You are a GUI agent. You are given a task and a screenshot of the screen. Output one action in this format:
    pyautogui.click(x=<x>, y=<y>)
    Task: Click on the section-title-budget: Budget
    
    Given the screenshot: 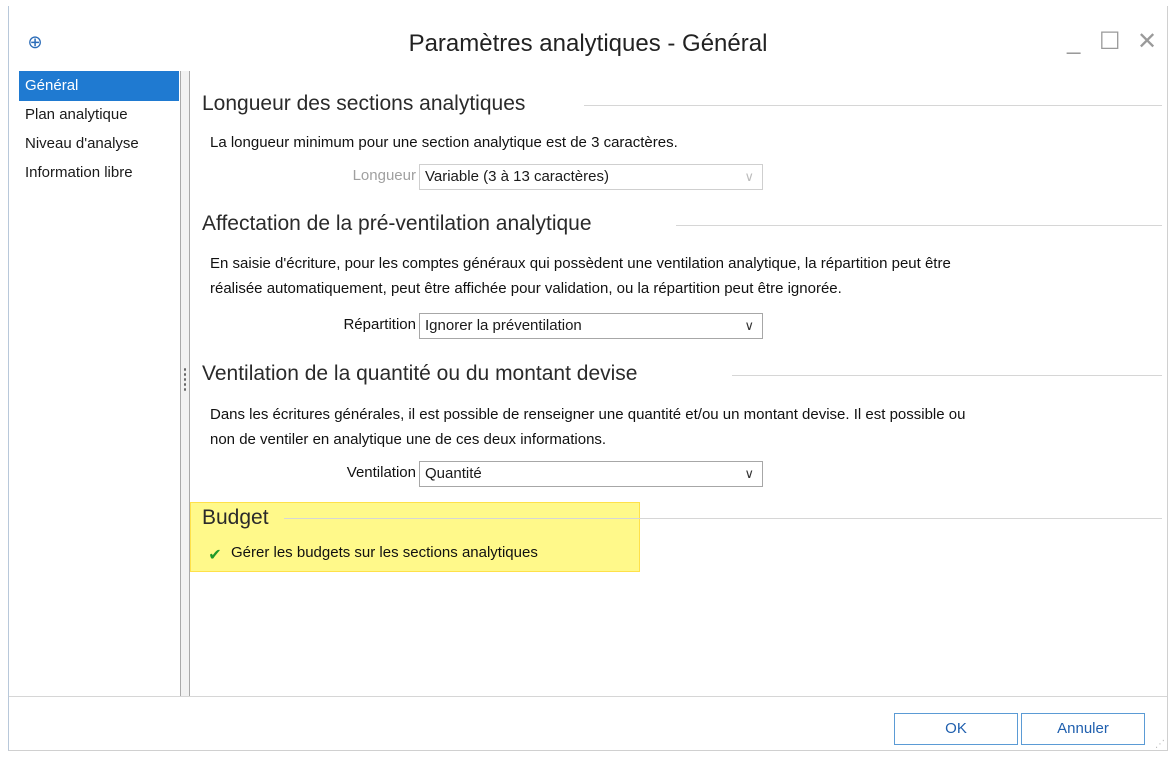 What is the action you would take?
    pyautogui.click(x=235, y=517)
    